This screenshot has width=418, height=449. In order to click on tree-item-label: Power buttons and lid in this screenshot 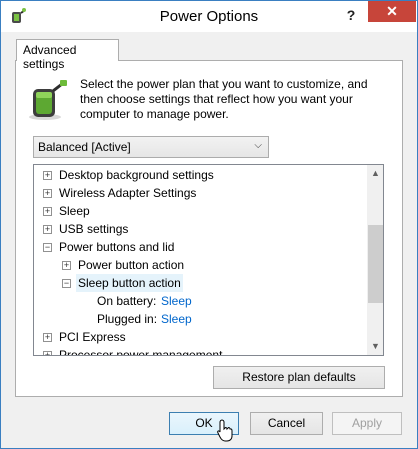, I will do `click(117, 247)`.